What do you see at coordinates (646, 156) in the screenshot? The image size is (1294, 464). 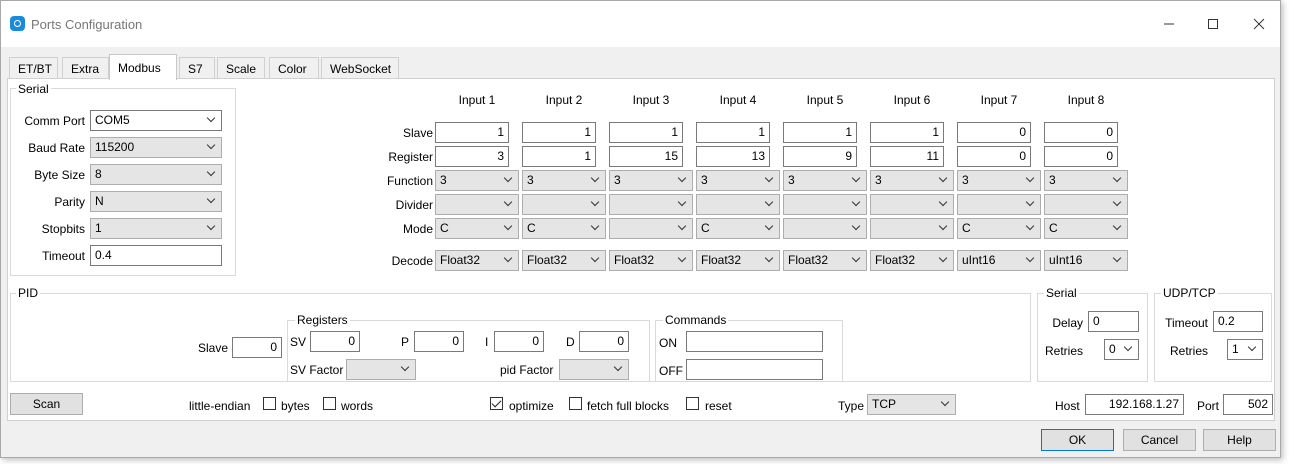 I see `input-3-register-input: 15` at bounding box center [646, 156].